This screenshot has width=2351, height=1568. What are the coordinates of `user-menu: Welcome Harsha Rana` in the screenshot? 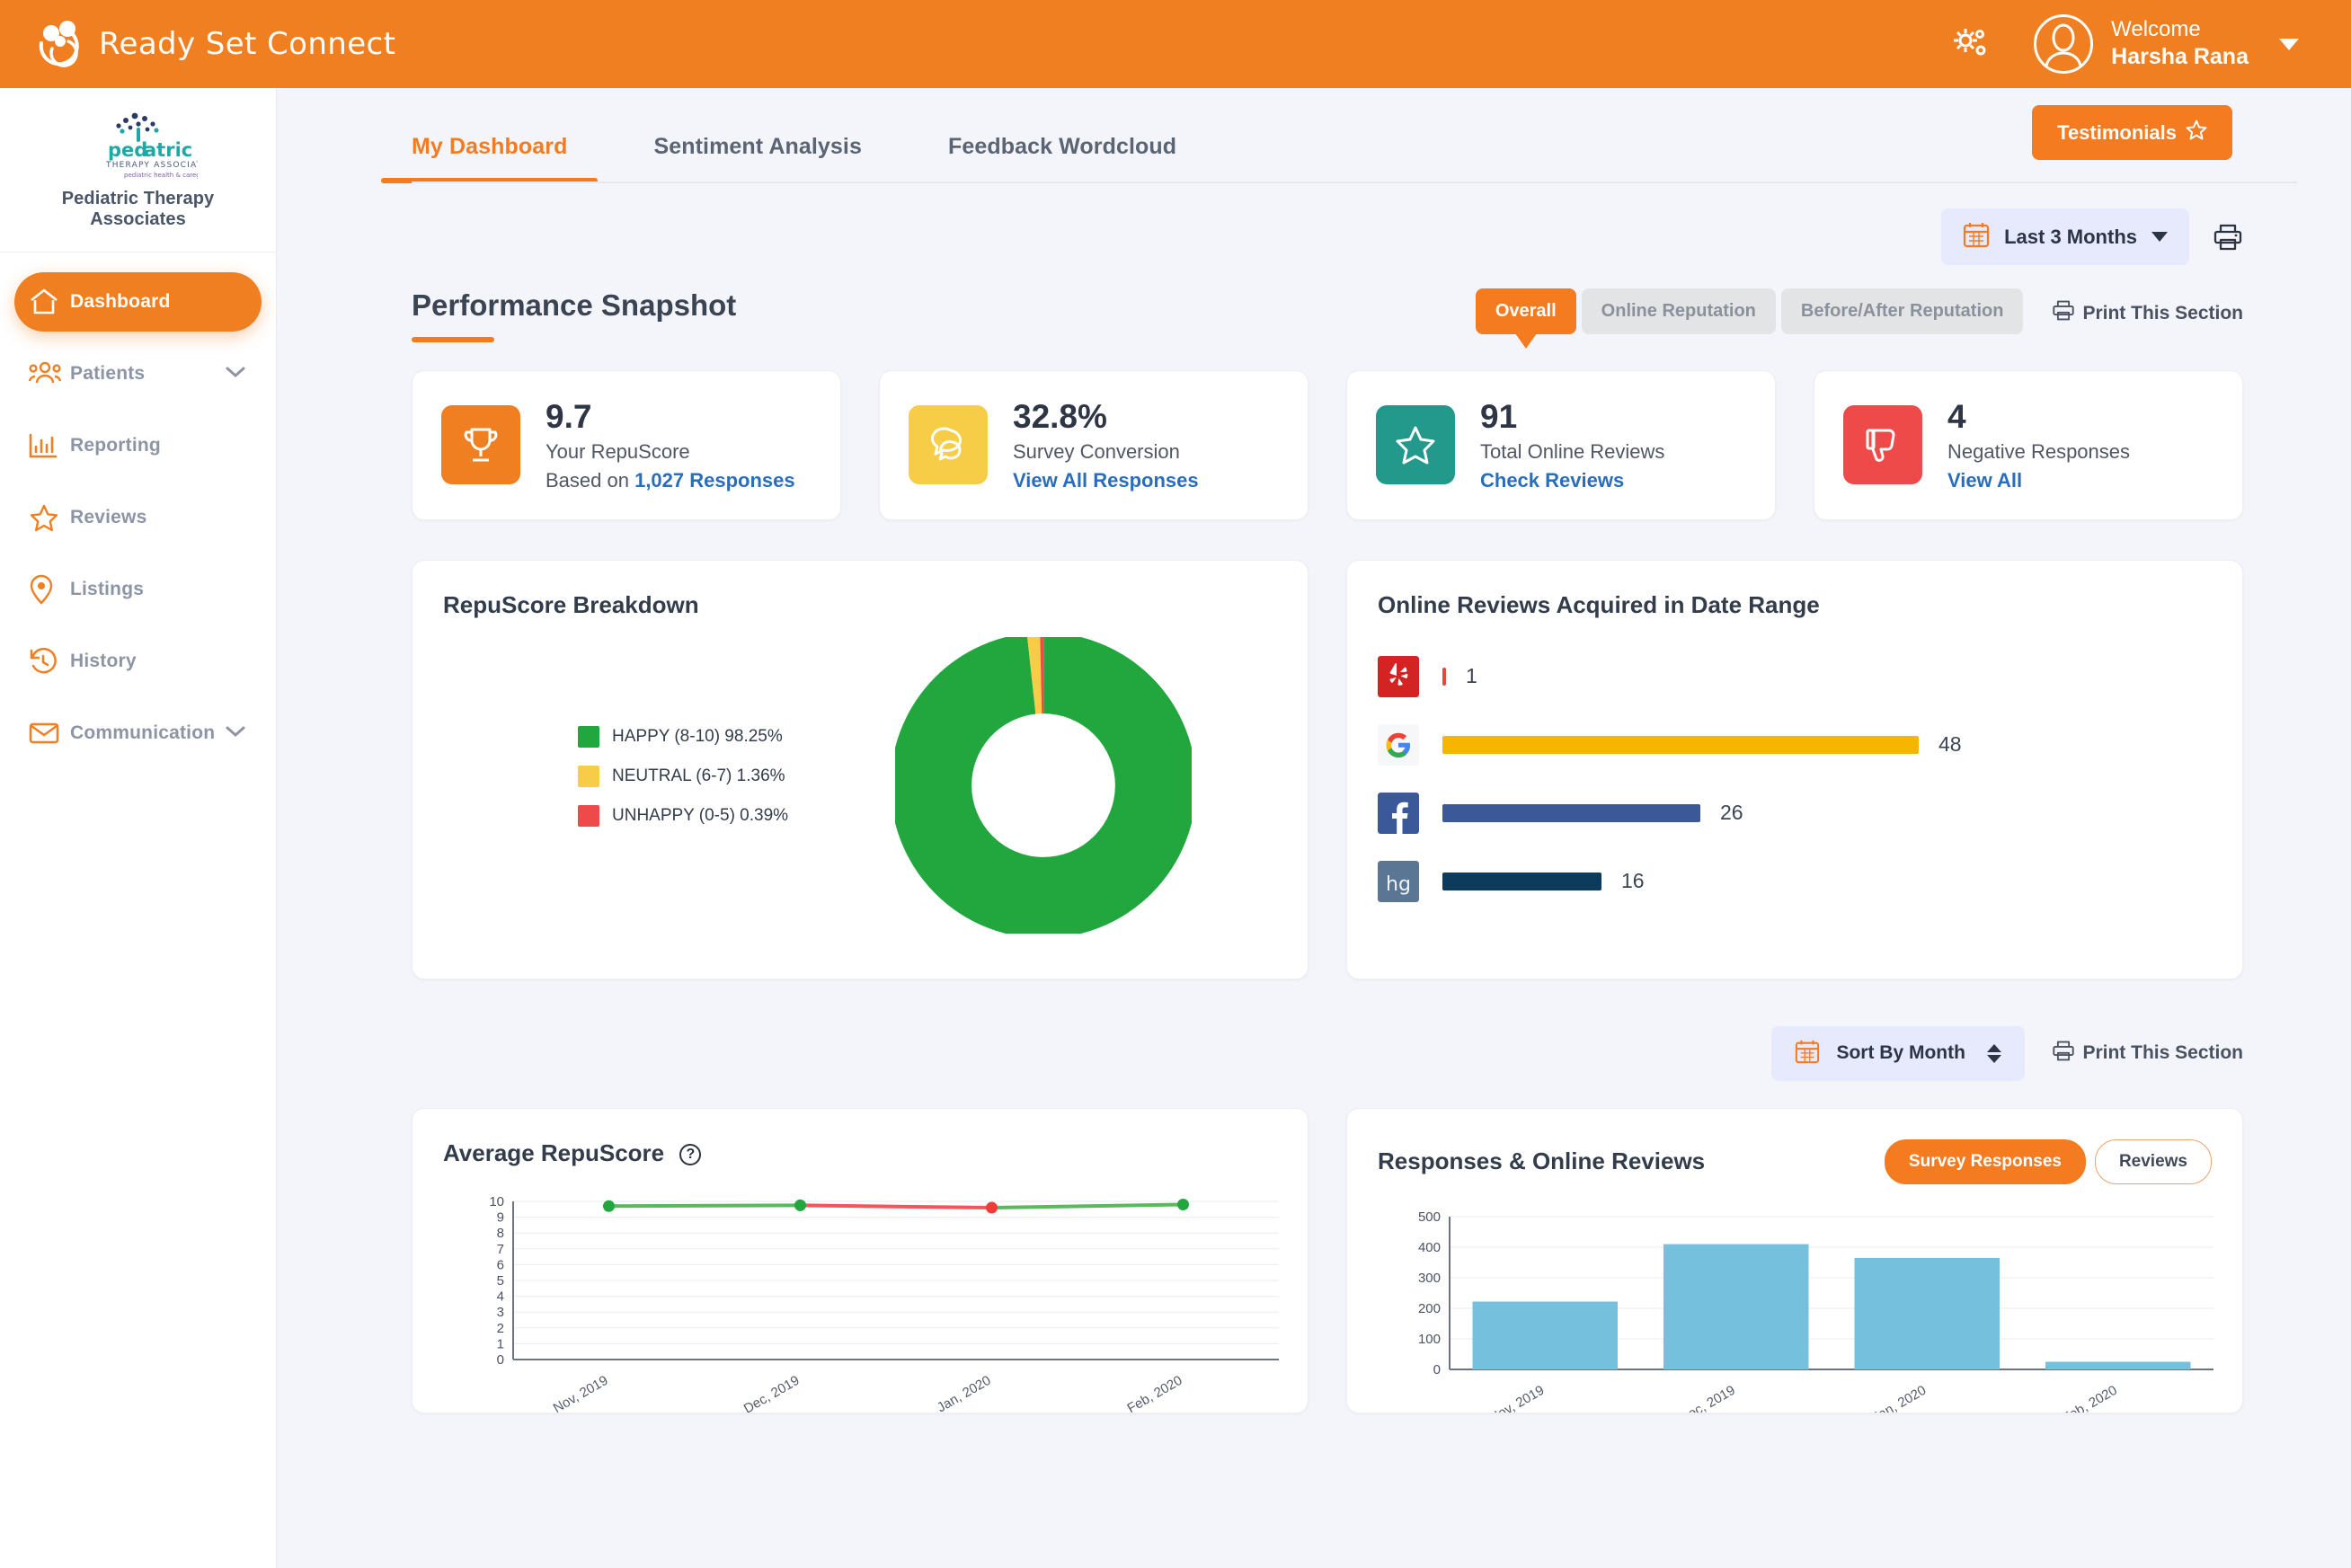 It's located at (2166, 44).